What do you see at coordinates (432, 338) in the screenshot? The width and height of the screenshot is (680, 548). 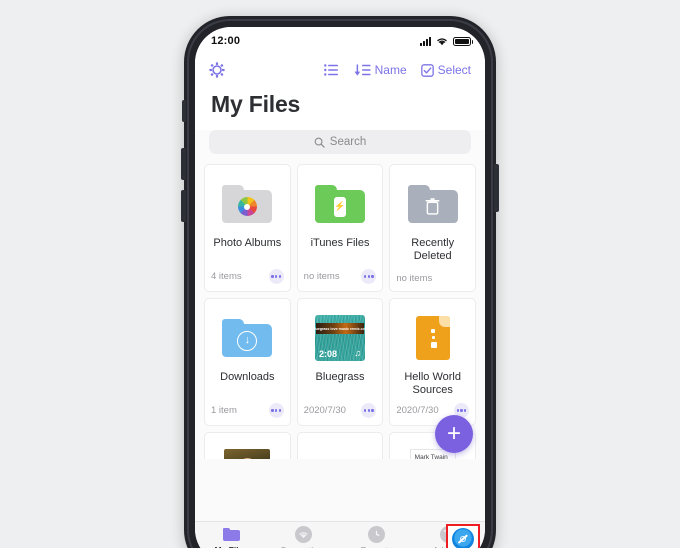 I see `archive-document-icon` at bounding box center [432, 338].